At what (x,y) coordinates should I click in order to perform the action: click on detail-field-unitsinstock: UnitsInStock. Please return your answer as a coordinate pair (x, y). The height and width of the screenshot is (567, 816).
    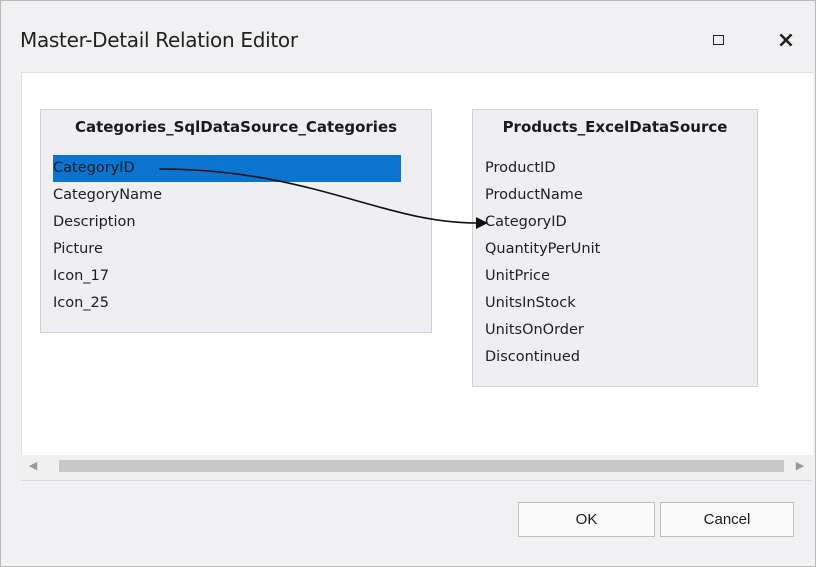
    Looking at the image, I should click on (530, 303).